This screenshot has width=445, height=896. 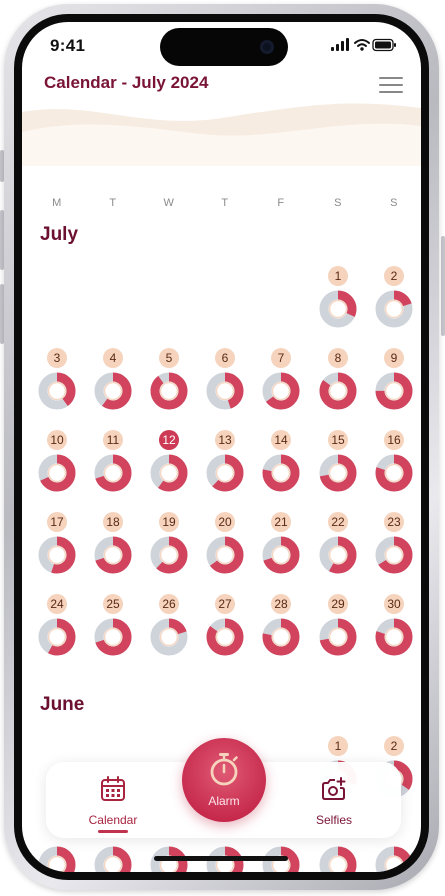 I want to click on day-cell: 13, so click(x=225, y=465).